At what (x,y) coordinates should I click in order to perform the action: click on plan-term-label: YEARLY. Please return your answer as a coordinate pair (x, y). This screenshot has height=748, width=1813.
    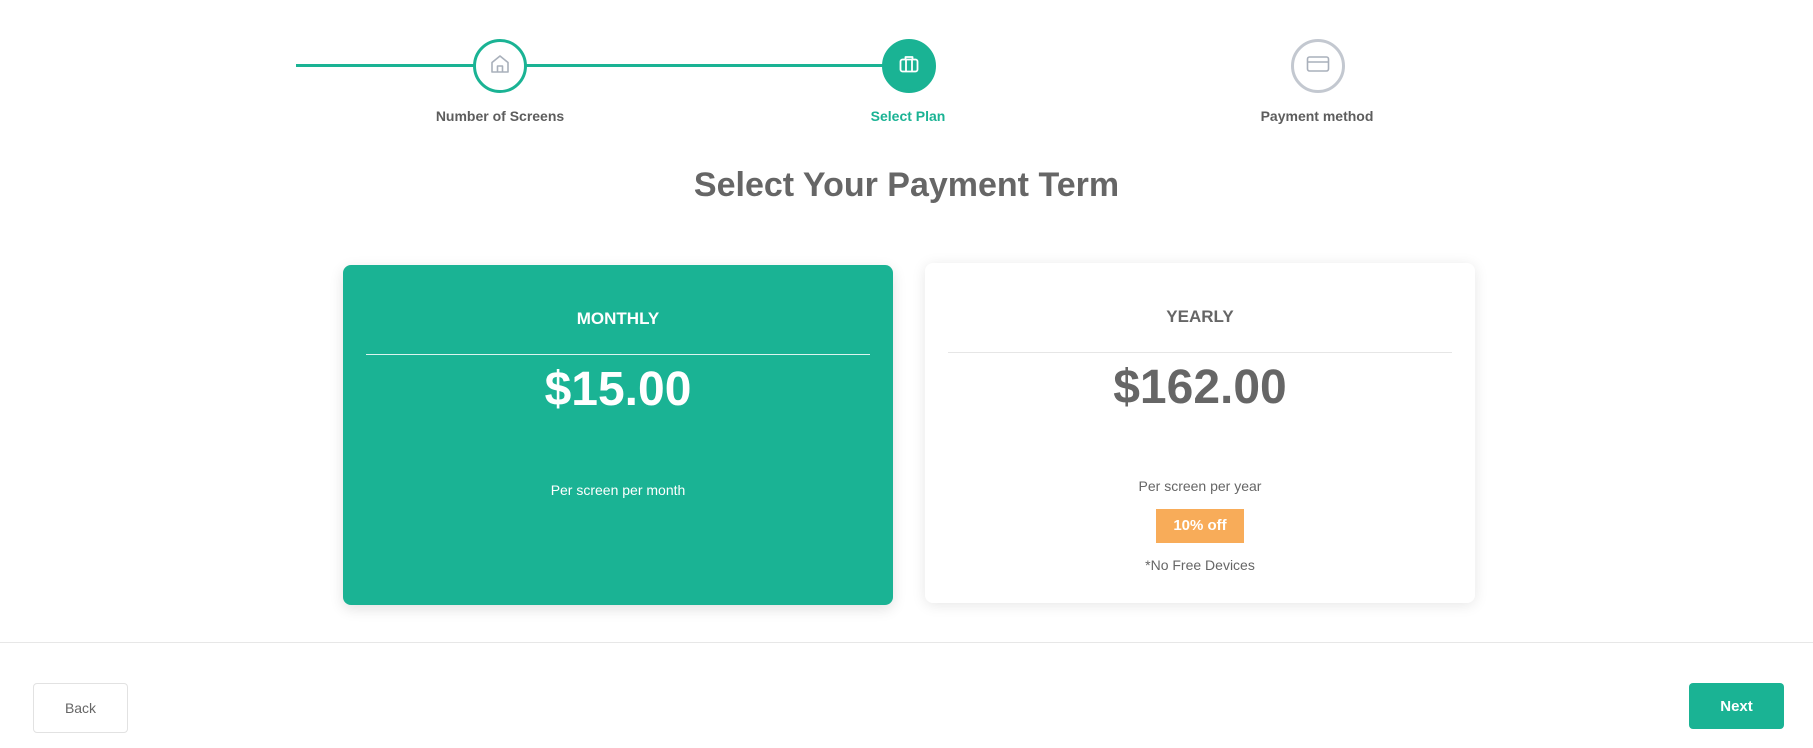
    Looking at the image, I should click on (1200, 316).